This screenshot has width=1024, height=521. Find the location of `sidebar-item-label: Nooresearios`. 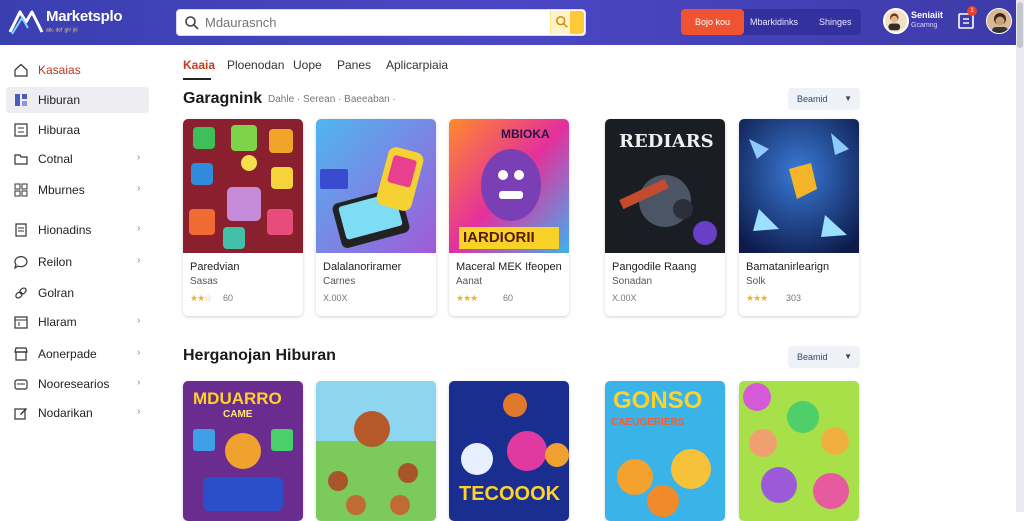

sidebar-item-label: Nooresearios is located at coordinates (74, 384).